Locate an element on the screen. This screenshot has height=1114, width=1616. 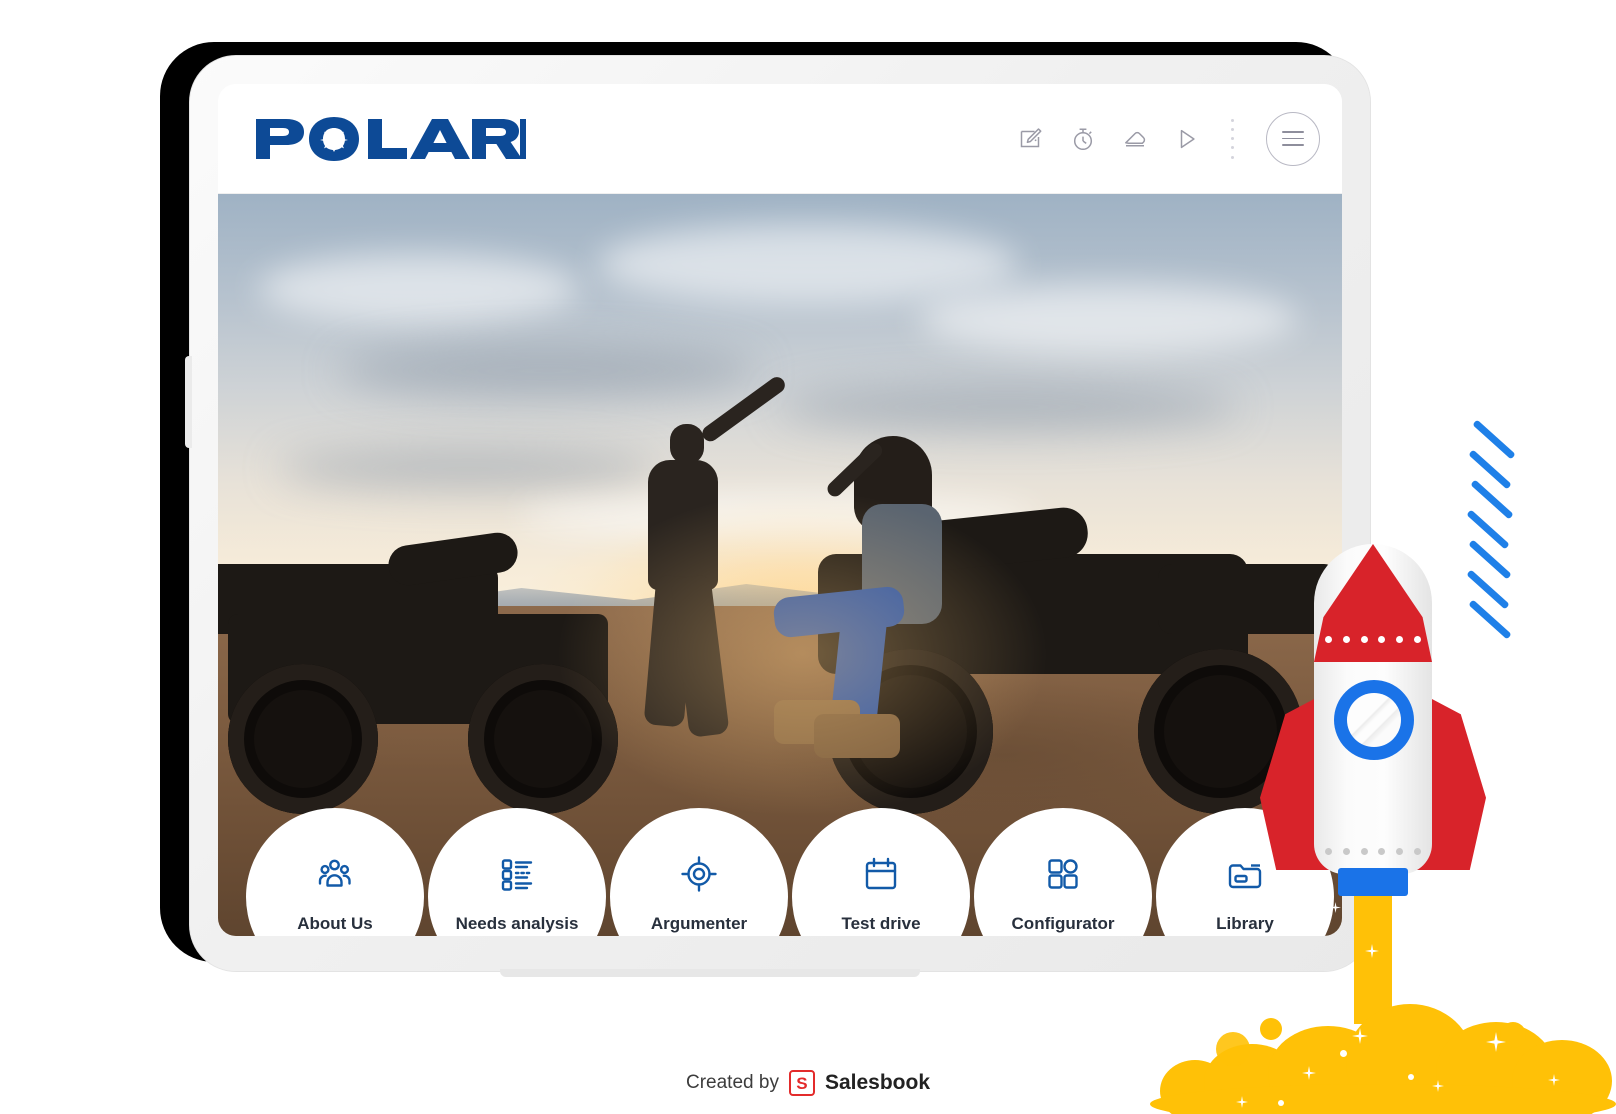
rocket-engine-band is located at coordinates (1373, 882).